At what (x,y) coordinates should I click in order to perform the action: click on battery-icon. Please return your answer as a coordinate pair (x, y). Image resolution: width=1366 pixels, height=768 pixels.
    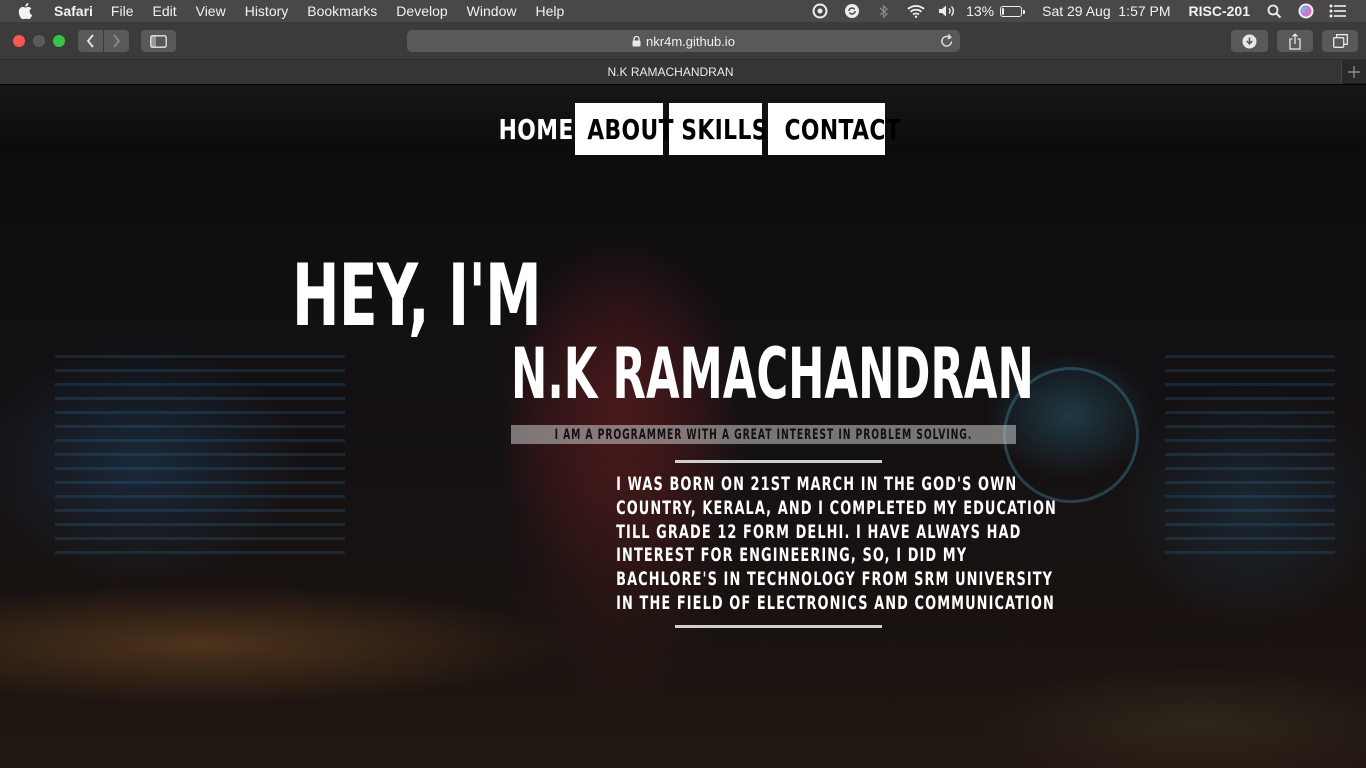
    Looking at the image, I should click on (1013, 11).